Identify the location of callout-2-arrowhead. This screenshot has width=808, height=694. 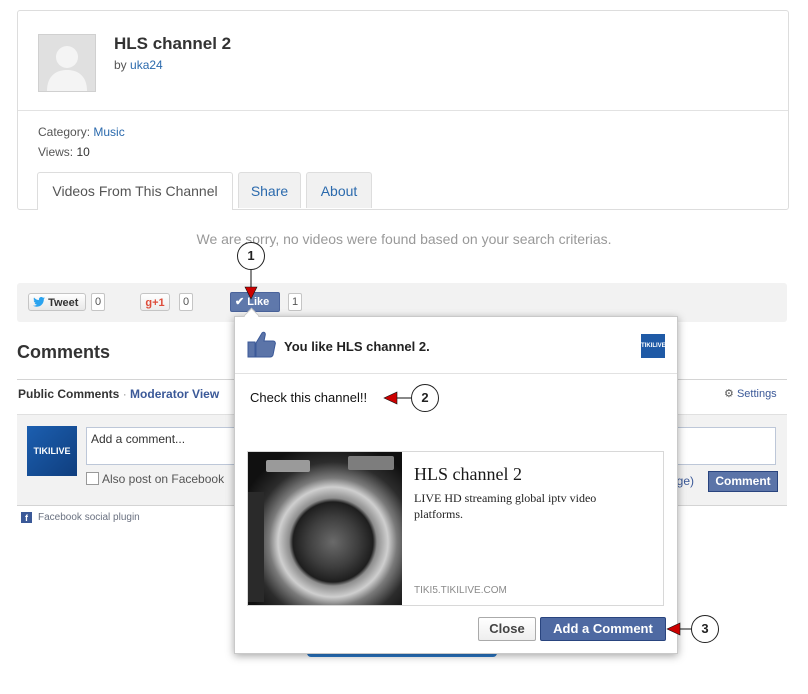
(390, 398).